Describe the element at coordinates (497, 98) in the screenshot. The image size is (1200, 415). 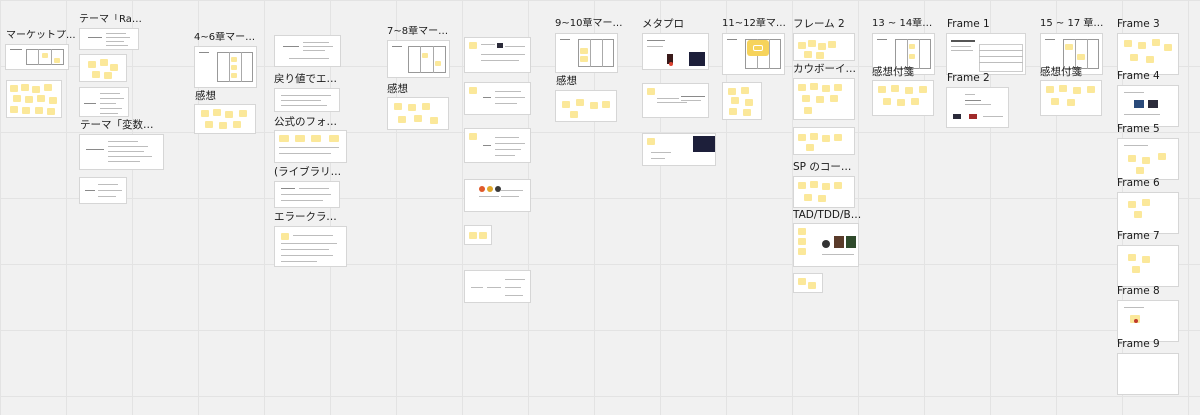
I see `frame-col6-b` at that location.